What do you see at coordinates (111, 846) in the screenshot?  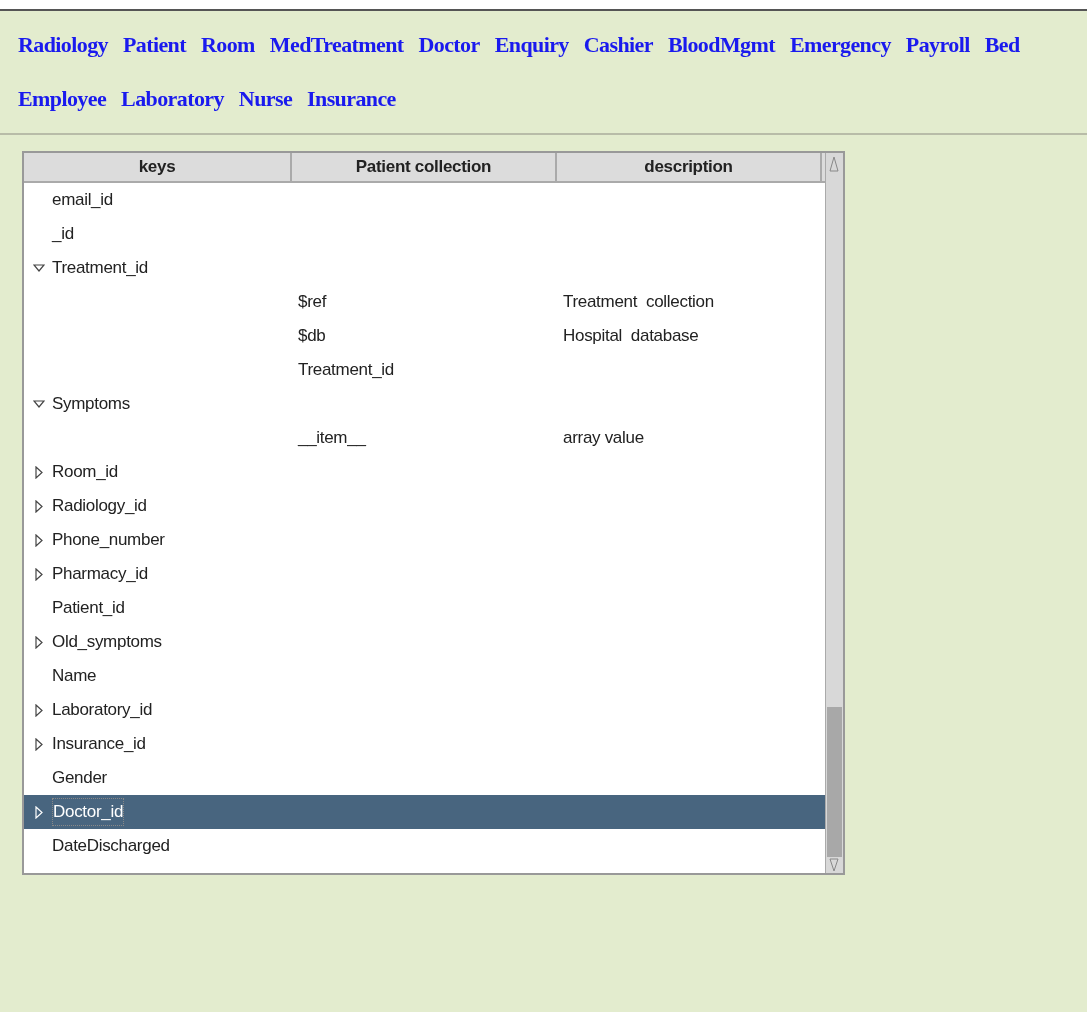 I see `key-text: DateDischarged` at bounding box center [111, 846].